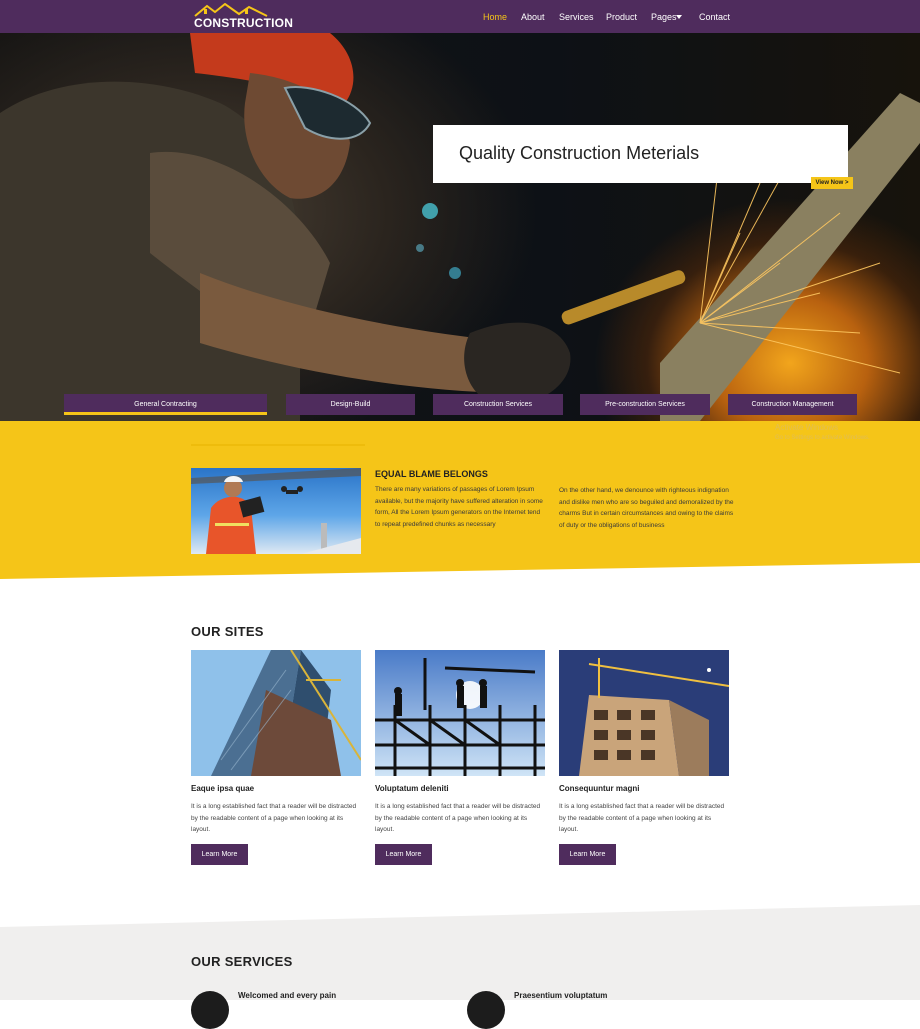 This screenshot has height=1029, width=920. What do you see at coordinates (807, 427) in the screenshot?
I see `os-watermark-title: Activate Windows` at bounding box center [807, 427].